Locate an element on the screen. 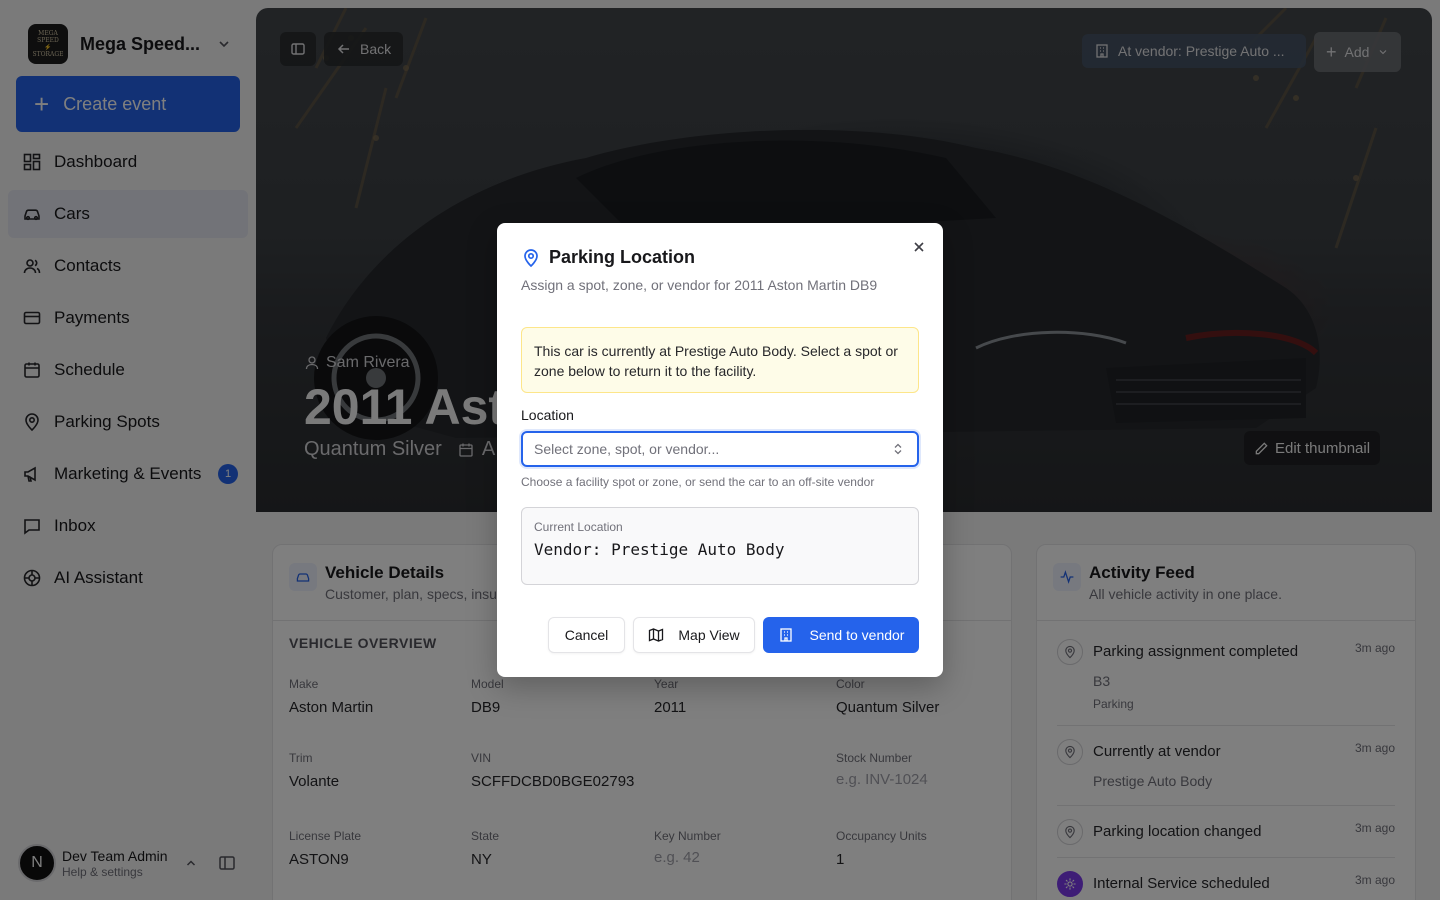  chevron-up-down-icon is located at coordinates (898, 449).